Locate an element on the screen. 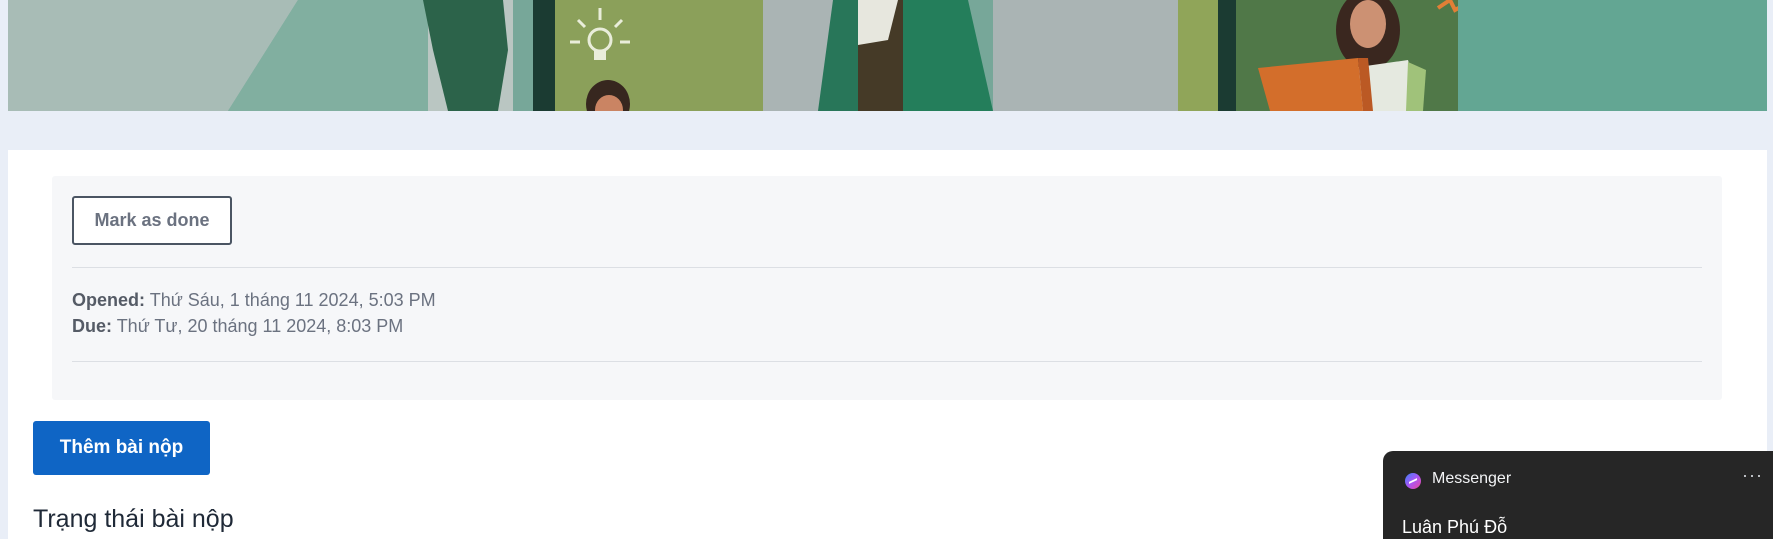 This screenshot has width=1773, height=539. messenger-title: Messenger is located at coordinates (1472, 478).